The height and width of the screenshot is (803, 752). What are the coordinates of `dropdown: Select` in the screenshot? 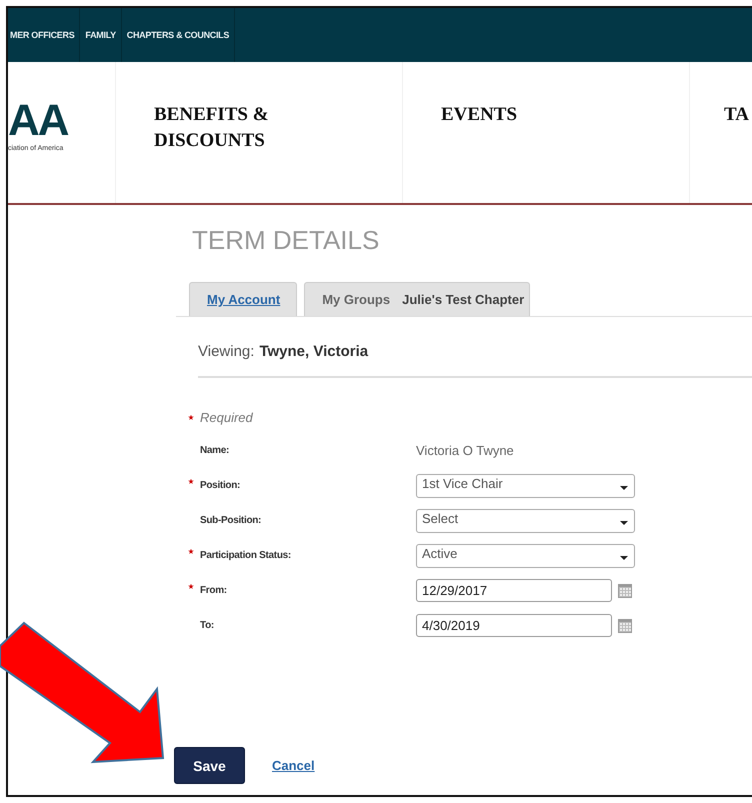 It's located at (525, 520).